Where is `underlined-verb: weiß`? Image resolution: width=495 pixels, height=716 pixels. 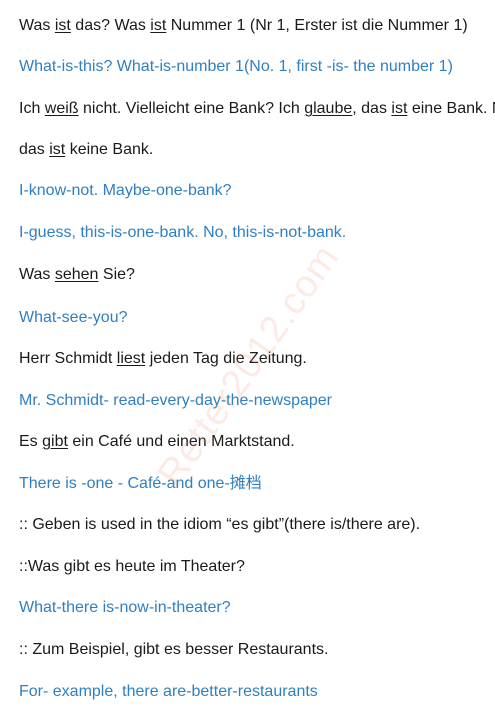
underlined-verb: weiß is located at coordinates (61, 108).